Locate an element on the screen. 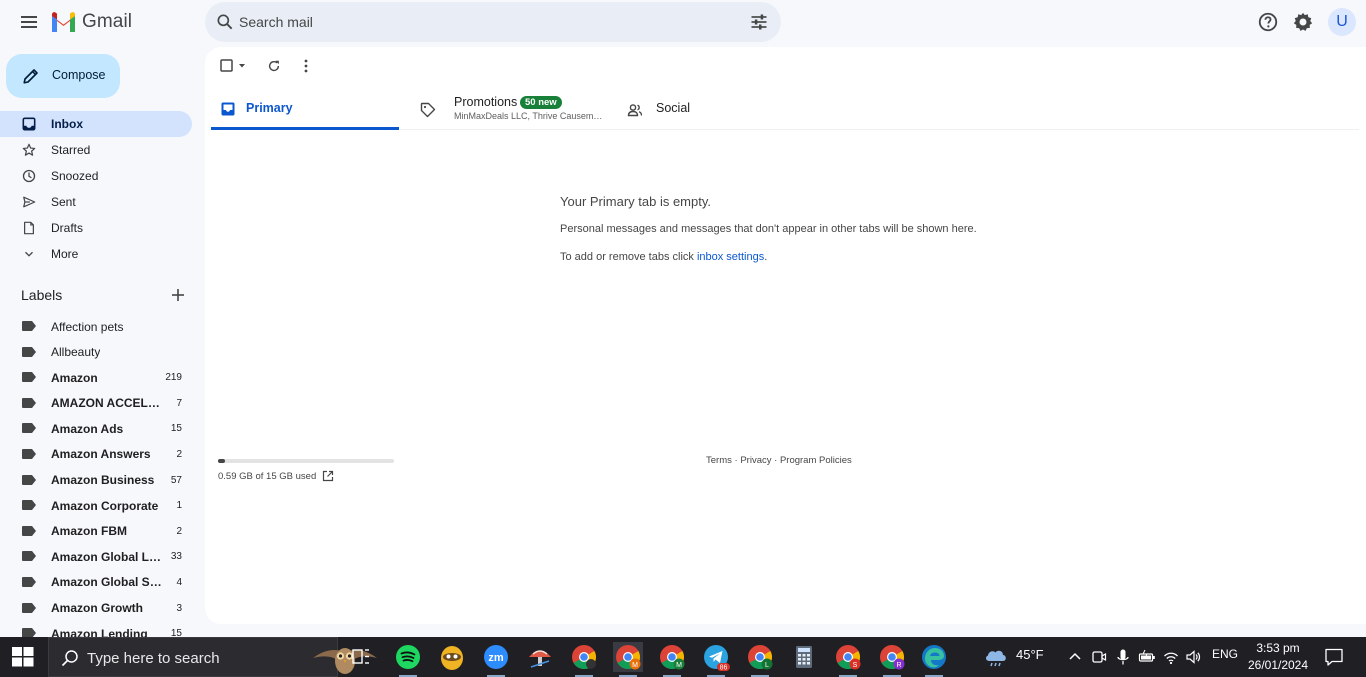 The width and height of the screenshot is (1366, 677). label-item: Amazon Answers 2 is located at coordinates (96, 454).